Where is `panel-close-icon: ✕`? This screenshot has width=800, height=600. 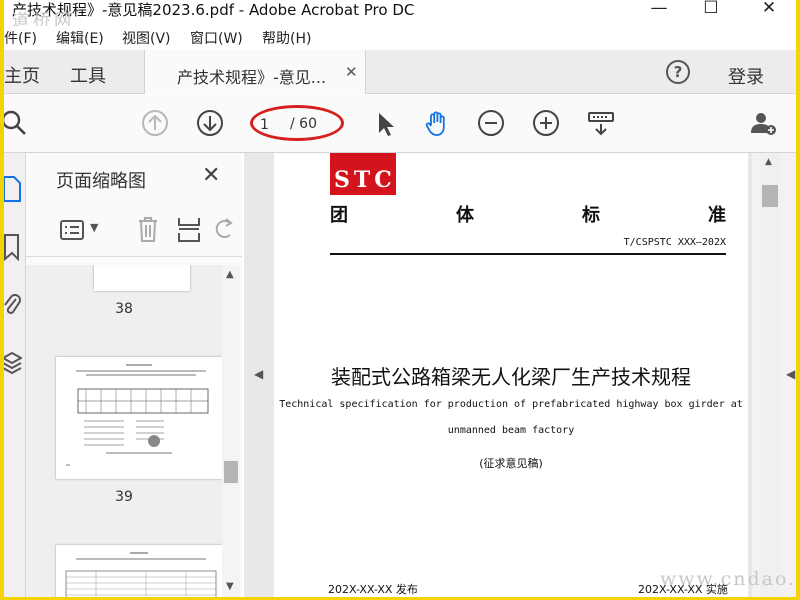
panel-close-icon: ✕ is located at coordinates (211, 175).